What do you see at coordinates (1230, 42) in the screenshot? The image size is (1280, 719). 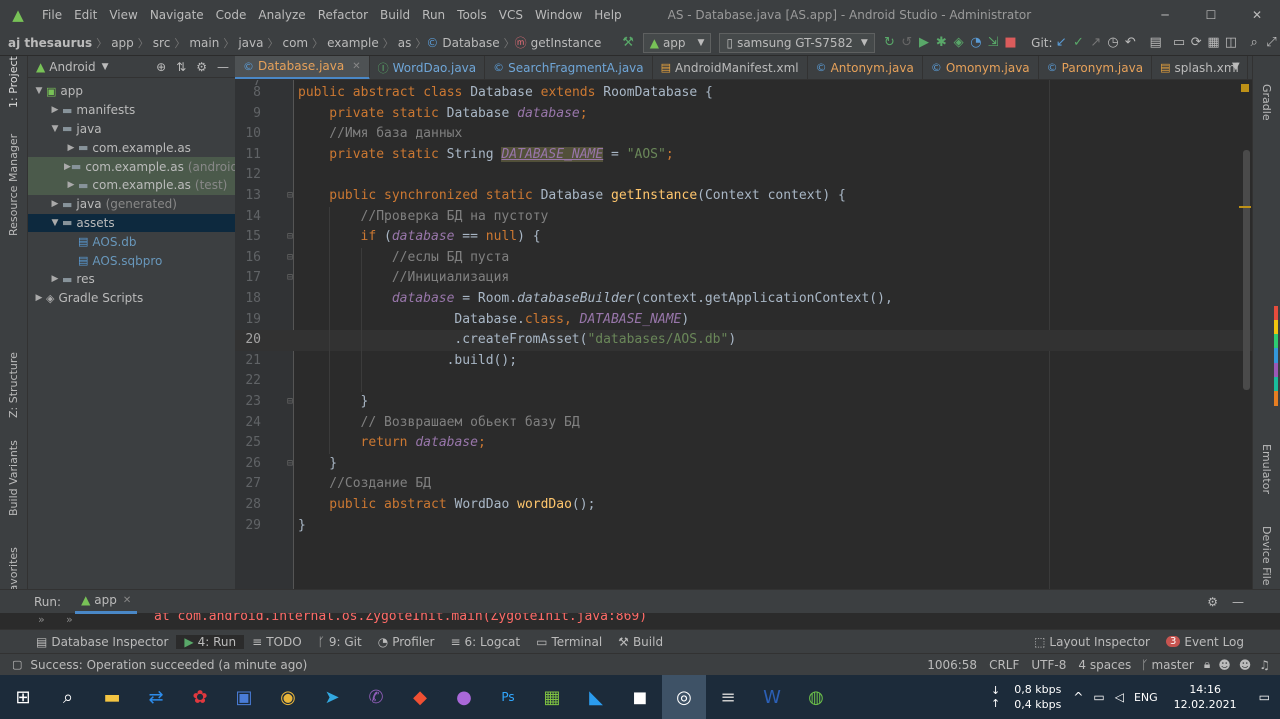 I see `layout-icon: ◫` at bounding box center [1230, 42].